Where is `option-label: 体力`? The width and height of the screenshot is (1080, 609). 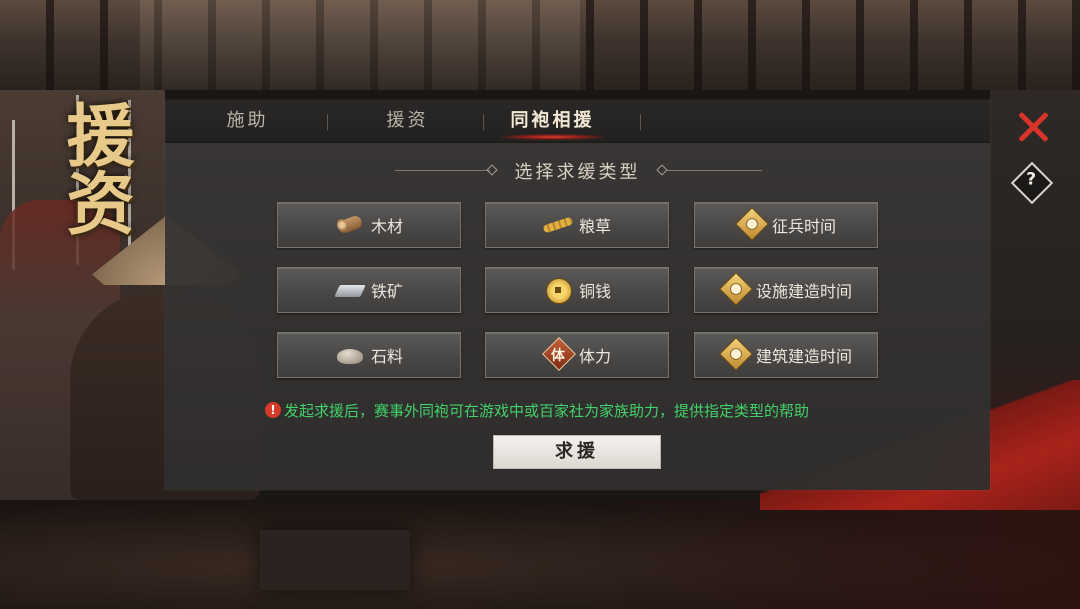 option-label: 体力 is located at coordinates (594, 356).